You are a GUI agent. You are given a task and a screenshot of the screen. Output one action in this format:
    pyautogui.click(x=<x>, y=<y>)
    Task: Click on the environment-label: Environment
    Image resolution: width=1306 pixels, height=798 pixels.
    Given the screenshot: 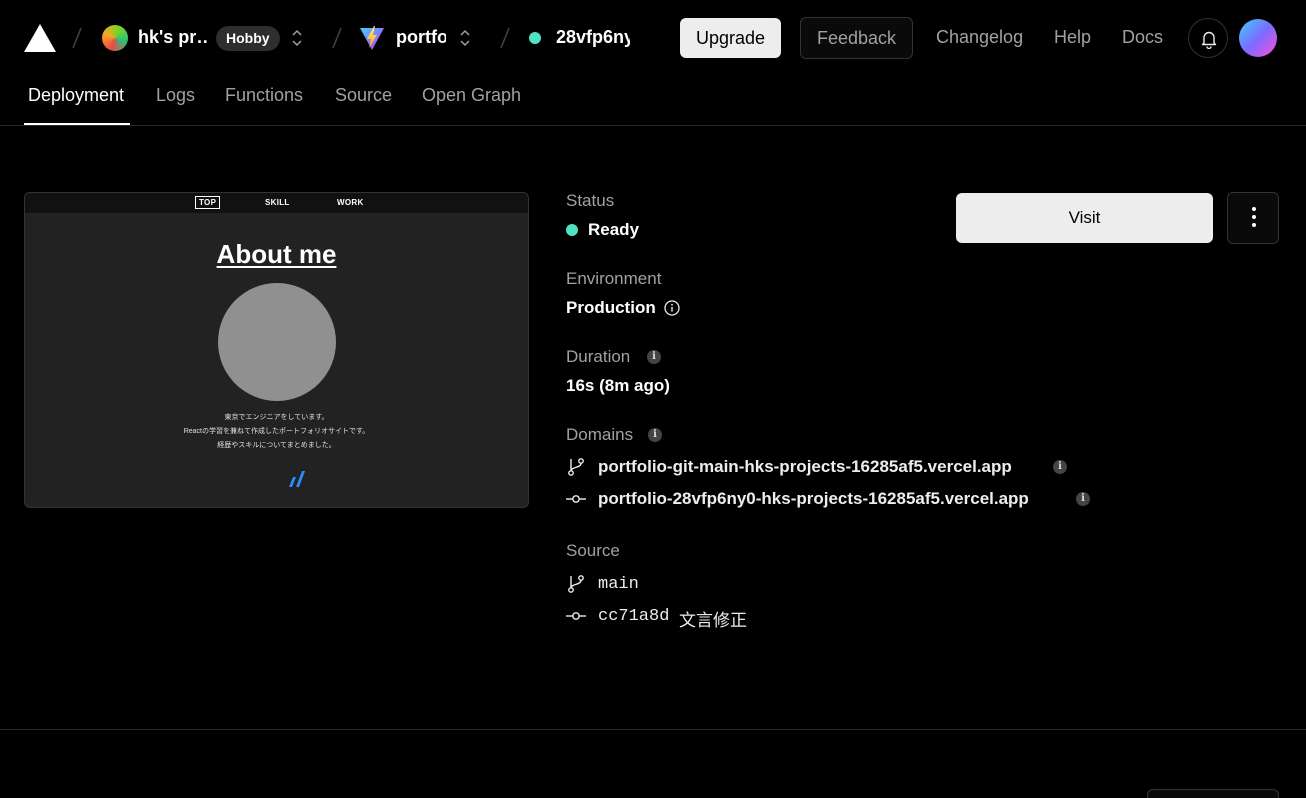 What is the action you would take?
    pyautogui.click(x=614, y=278)
    